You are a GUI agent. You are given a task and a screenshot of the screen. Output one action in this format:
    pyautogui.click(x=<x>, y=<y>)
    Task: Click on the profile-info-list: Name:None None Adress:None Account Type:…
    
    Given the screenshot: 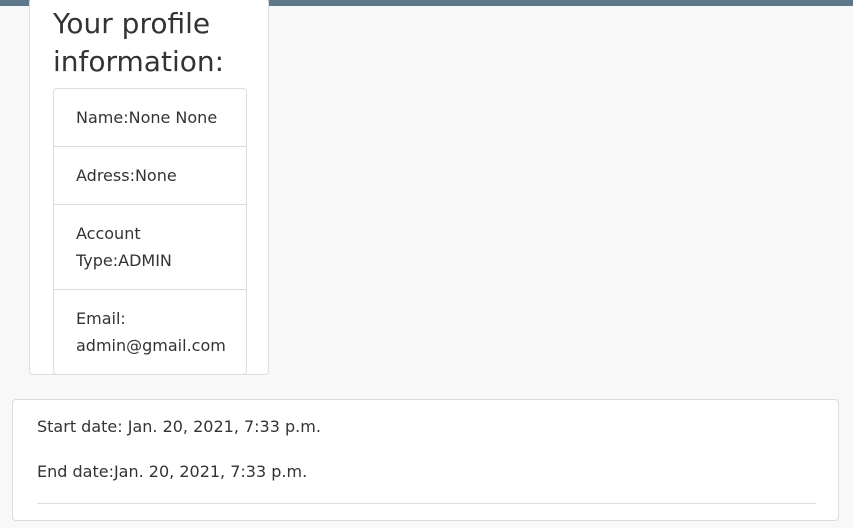 What is the action you would take?
    pyautogui.click(x=150, y=231)
    